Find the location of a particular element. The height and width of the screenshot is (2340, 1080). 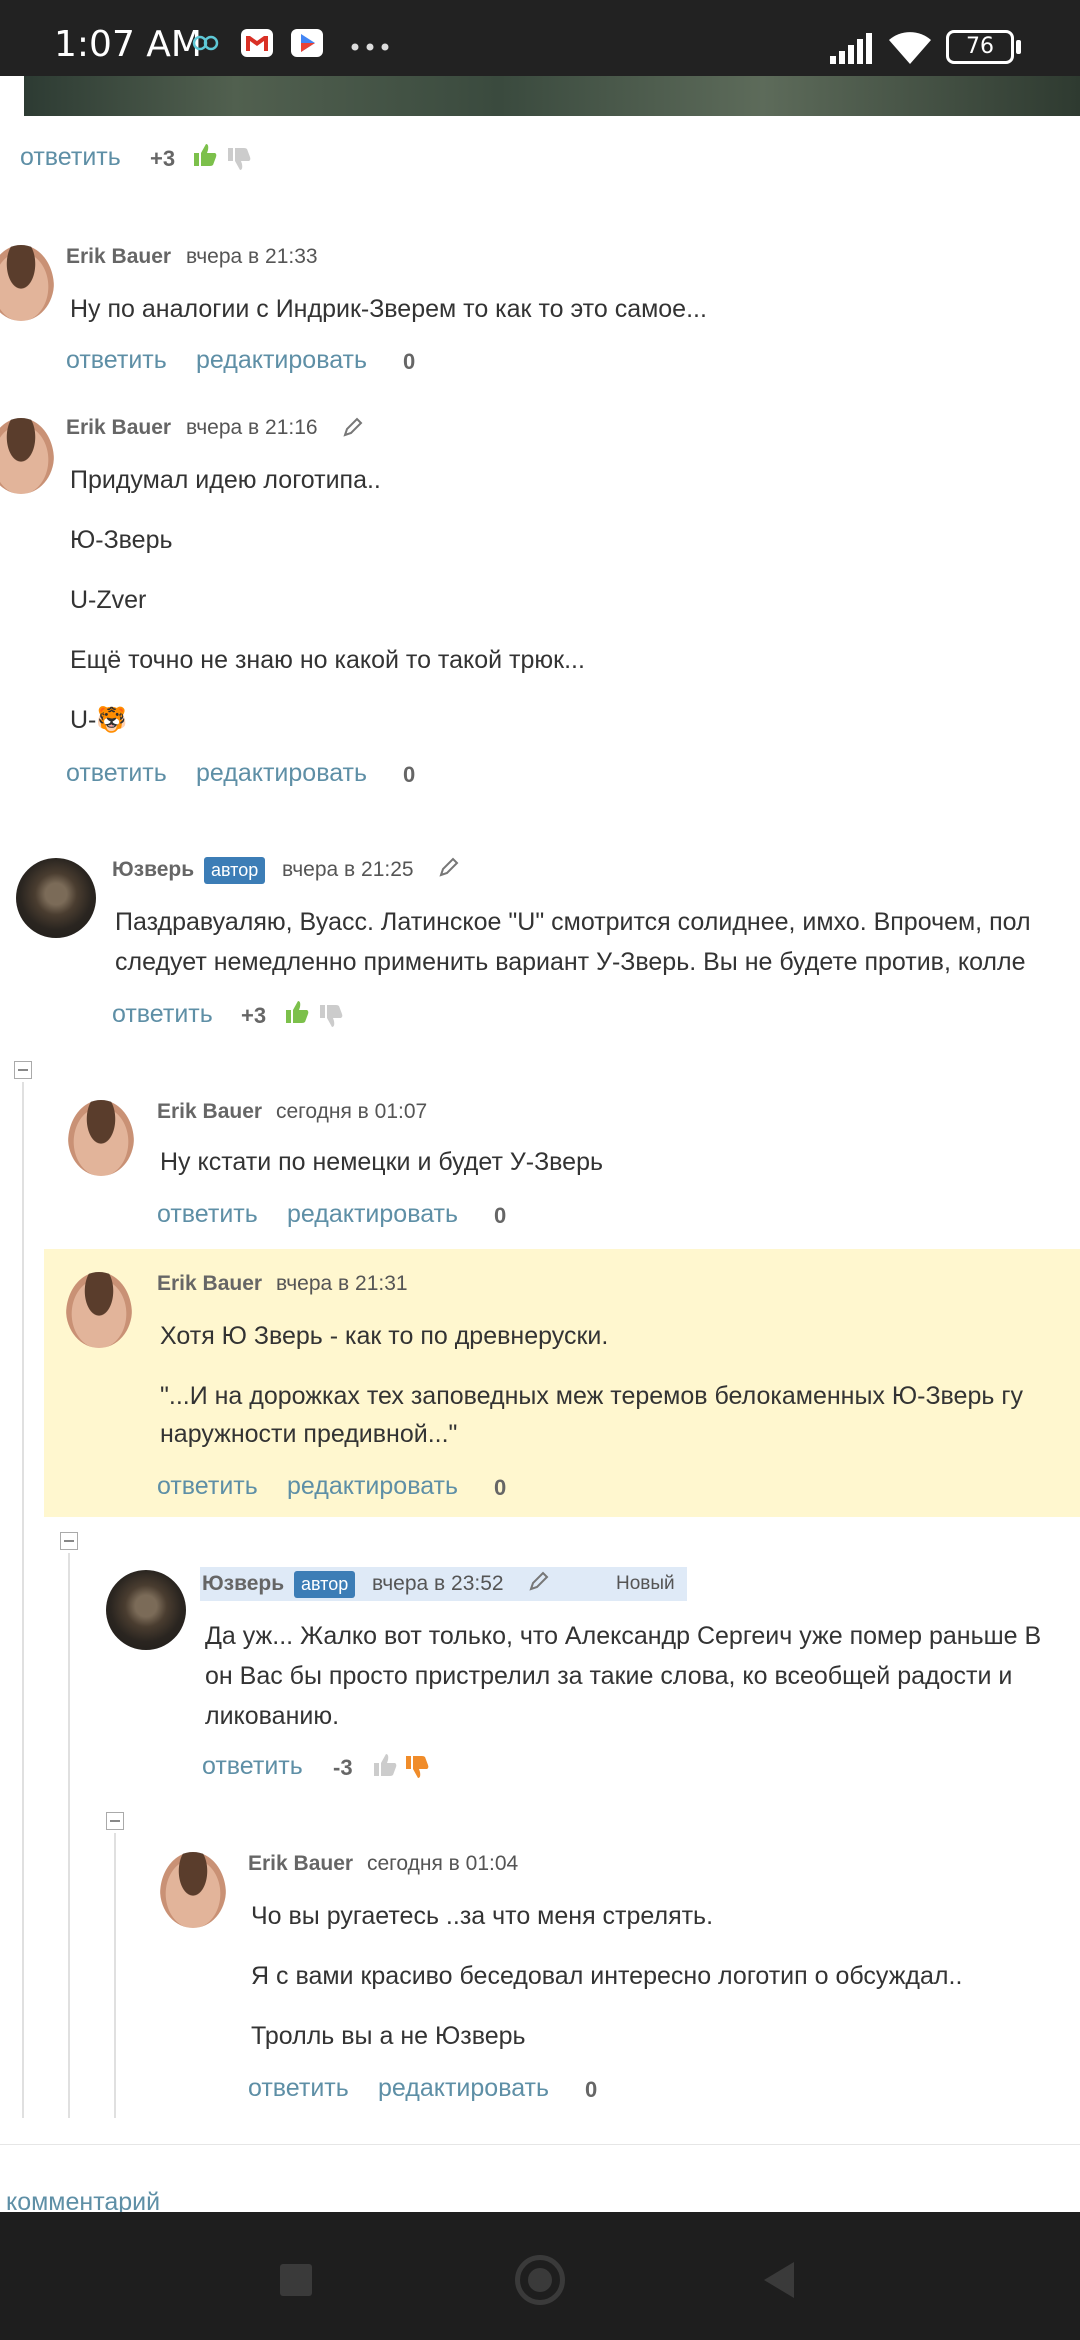

divider is located at coordinates (540, 2144).